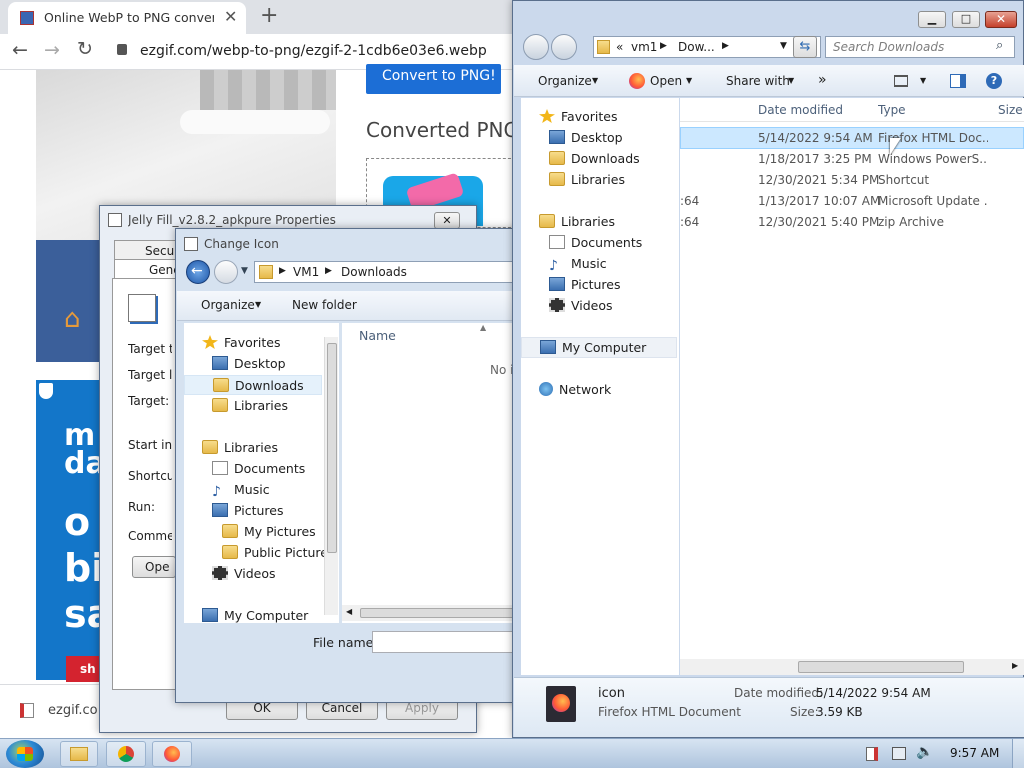  I want to click on breadcrumb-downloads: Downloads, so click(374, 272).